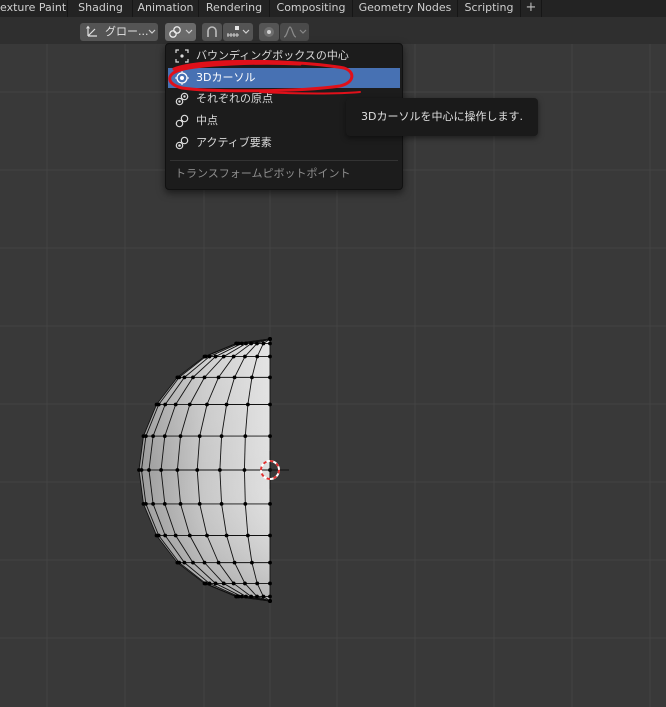  What do you see at coordinates (207, 120) in the screenshot?
I see `menu-item-label: 中点` at bounding box center [207, 120].